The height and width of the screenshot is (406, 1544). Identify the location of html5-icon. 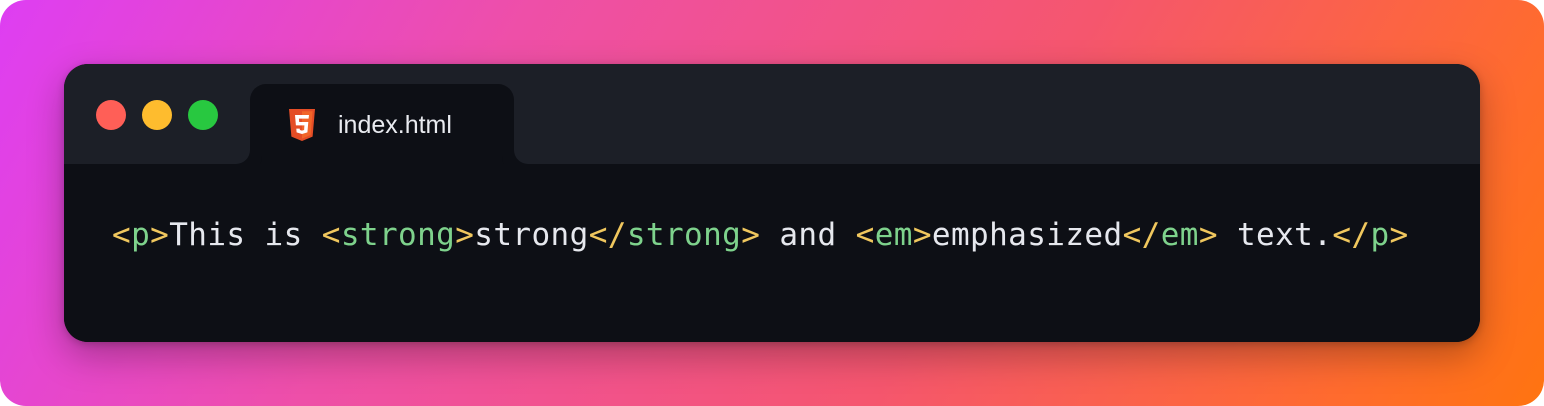
(302, 125).